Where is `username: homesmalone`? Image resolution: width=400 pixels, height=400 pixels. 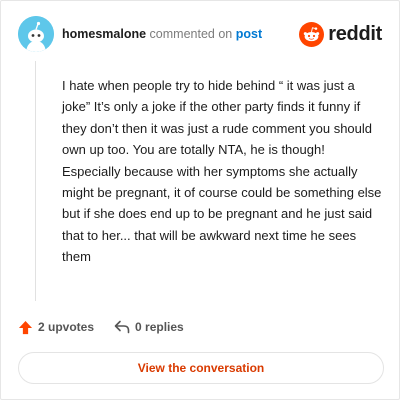
username: homesmalone is located at coordinates (104, 34).